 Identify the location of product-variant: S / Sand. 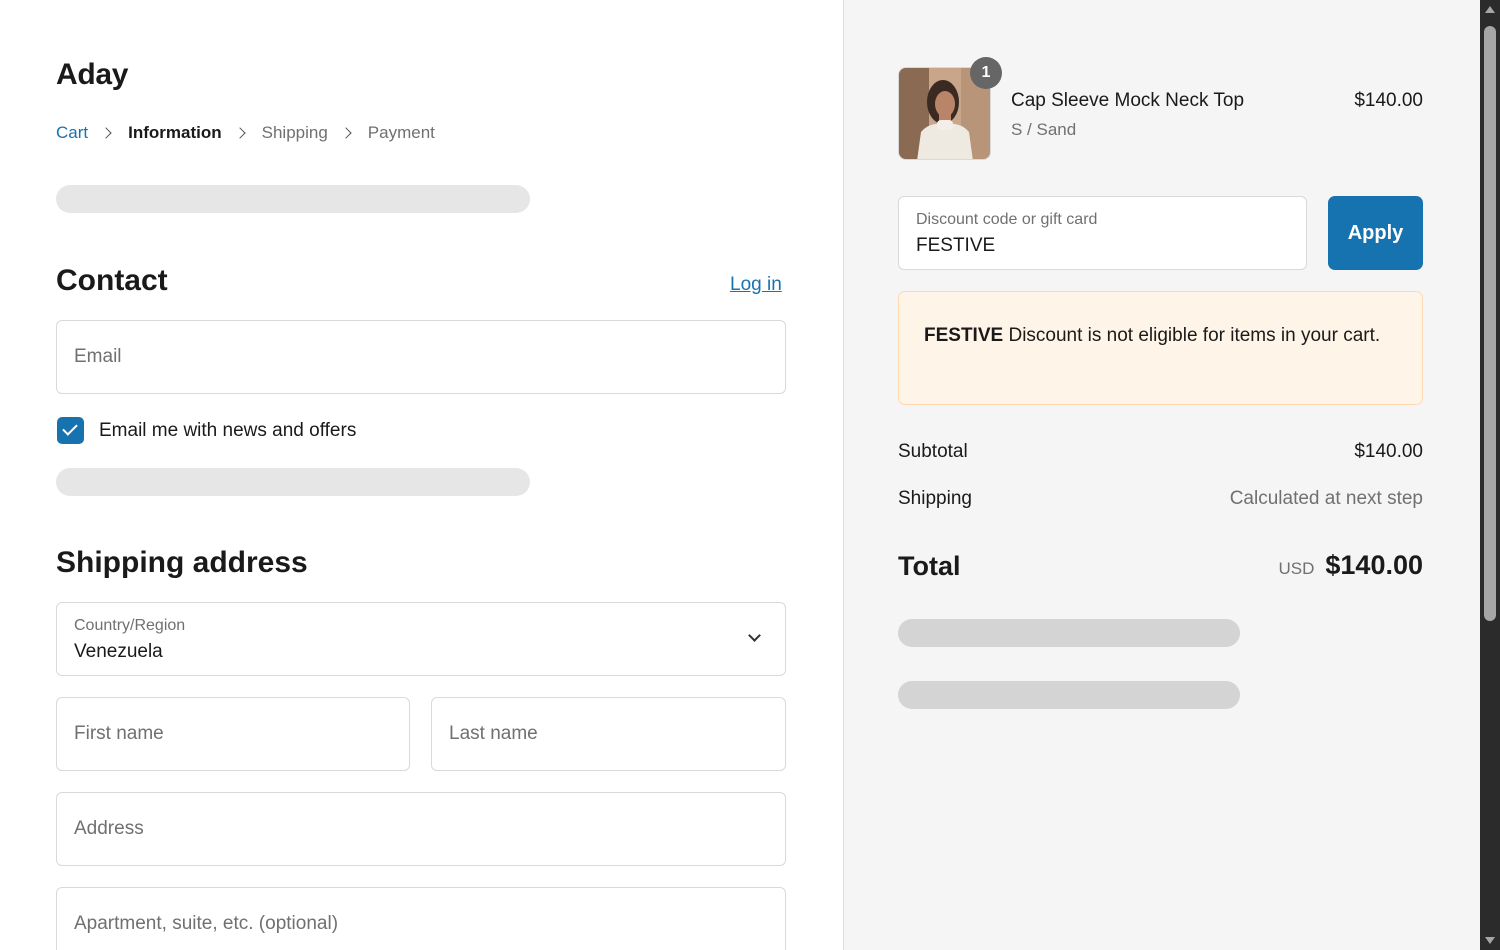
(1044, 129).